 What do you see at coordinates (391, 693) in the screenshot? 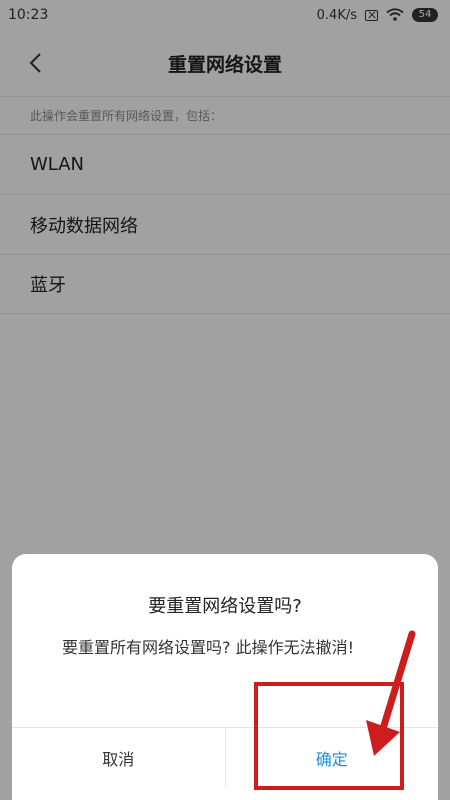
I see `annotation-arrow-icon` at bounding box center [391, 693].